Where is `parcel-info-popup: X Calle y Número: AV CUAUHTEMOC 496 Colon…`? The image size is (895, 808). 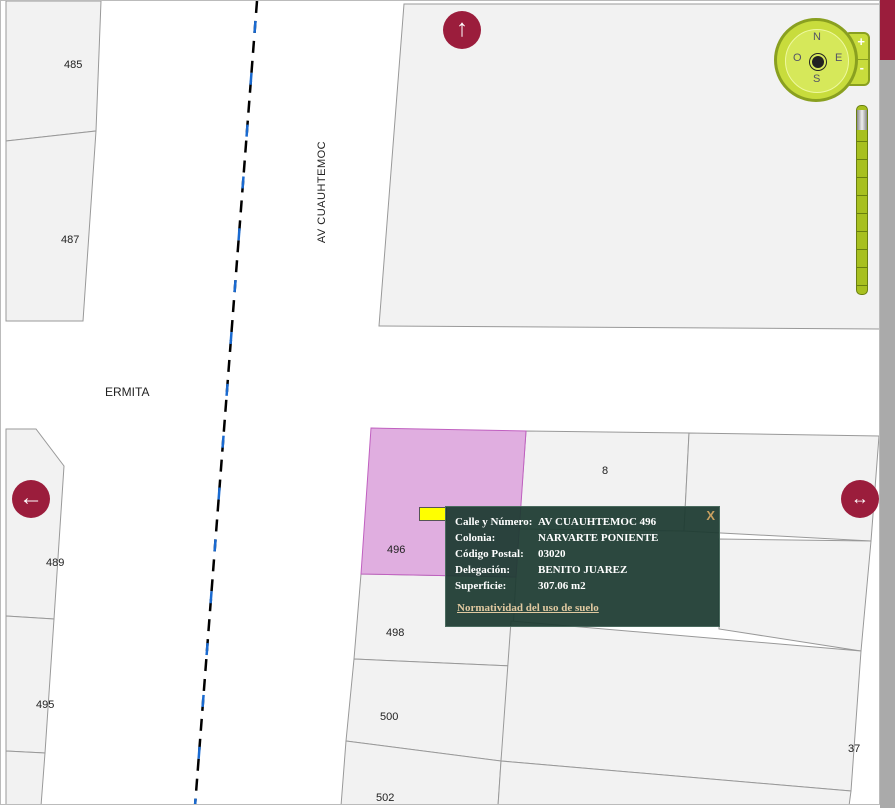
parcel-info-popup: X Calle y Número: AV CUAUHTEMOC 496 Colon… is located at coordinates (582, 566).